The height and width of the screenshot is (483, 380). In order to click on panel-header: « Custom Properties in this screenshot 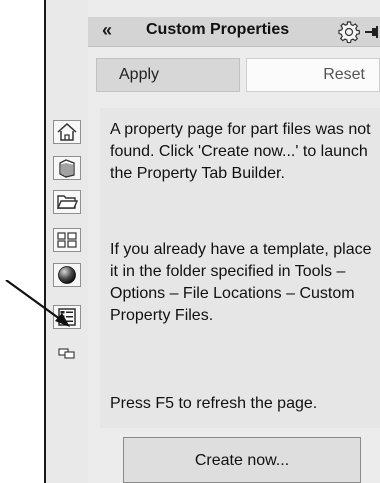, I will do `click(234, 32)`.